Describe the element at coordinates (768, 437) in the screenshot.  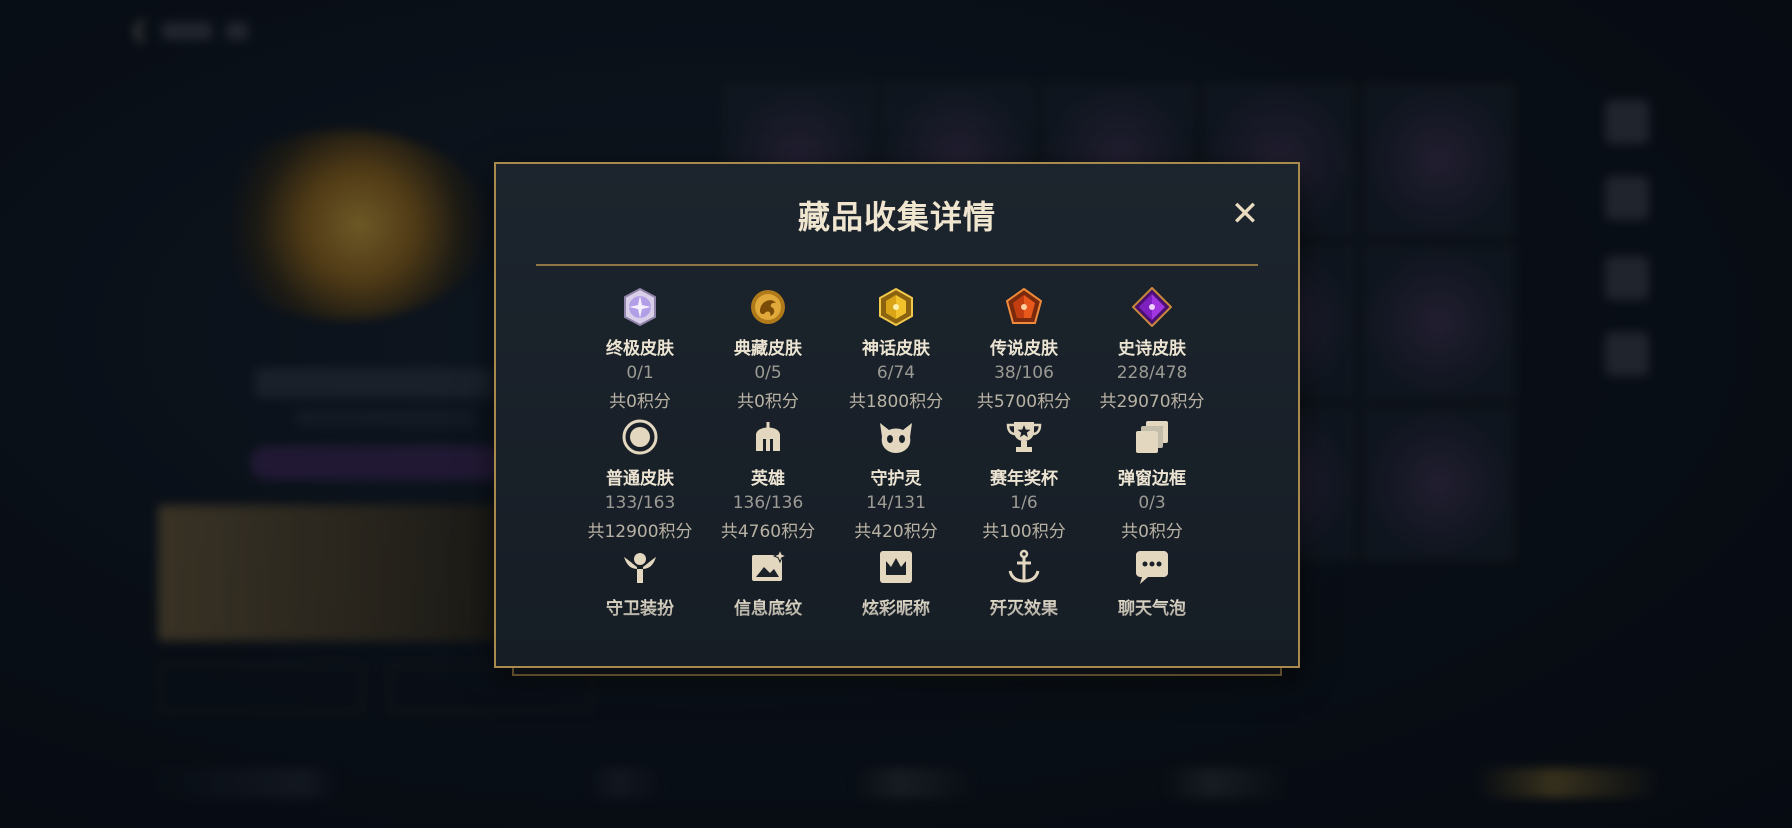
I see `helmet-icon` at that location.